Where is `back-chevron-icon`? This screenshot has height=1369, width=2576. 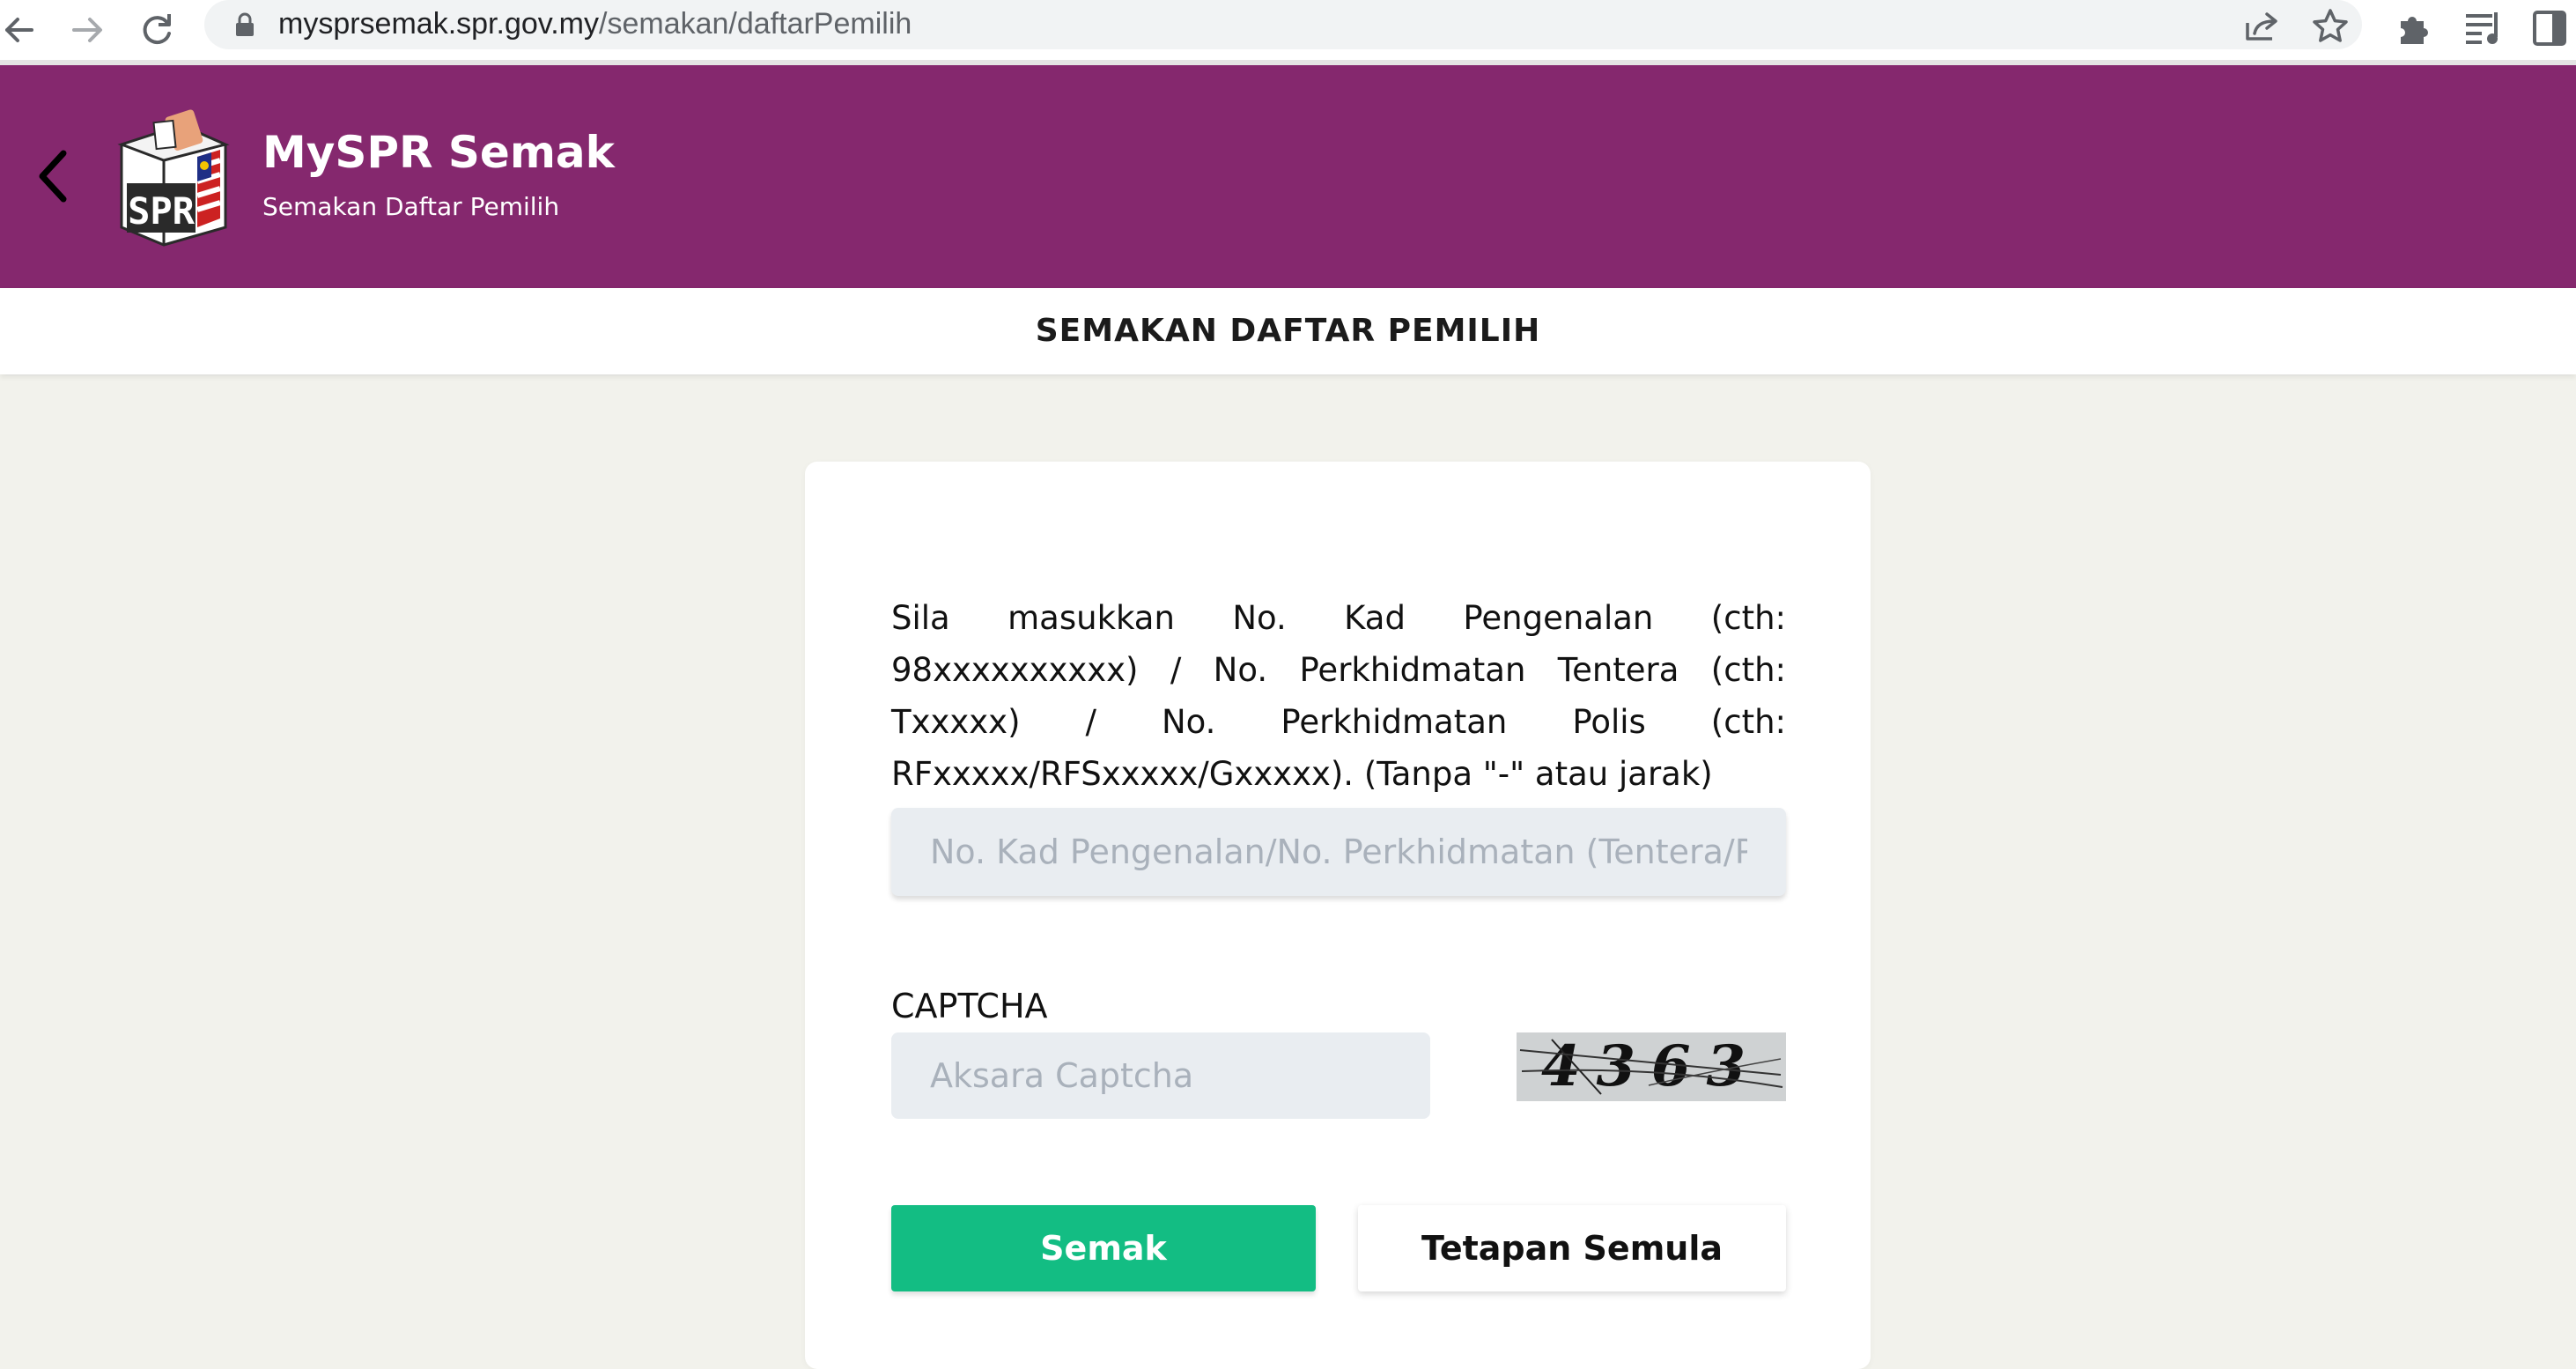
back-chevron-icon is located at coordinates (54, 176).